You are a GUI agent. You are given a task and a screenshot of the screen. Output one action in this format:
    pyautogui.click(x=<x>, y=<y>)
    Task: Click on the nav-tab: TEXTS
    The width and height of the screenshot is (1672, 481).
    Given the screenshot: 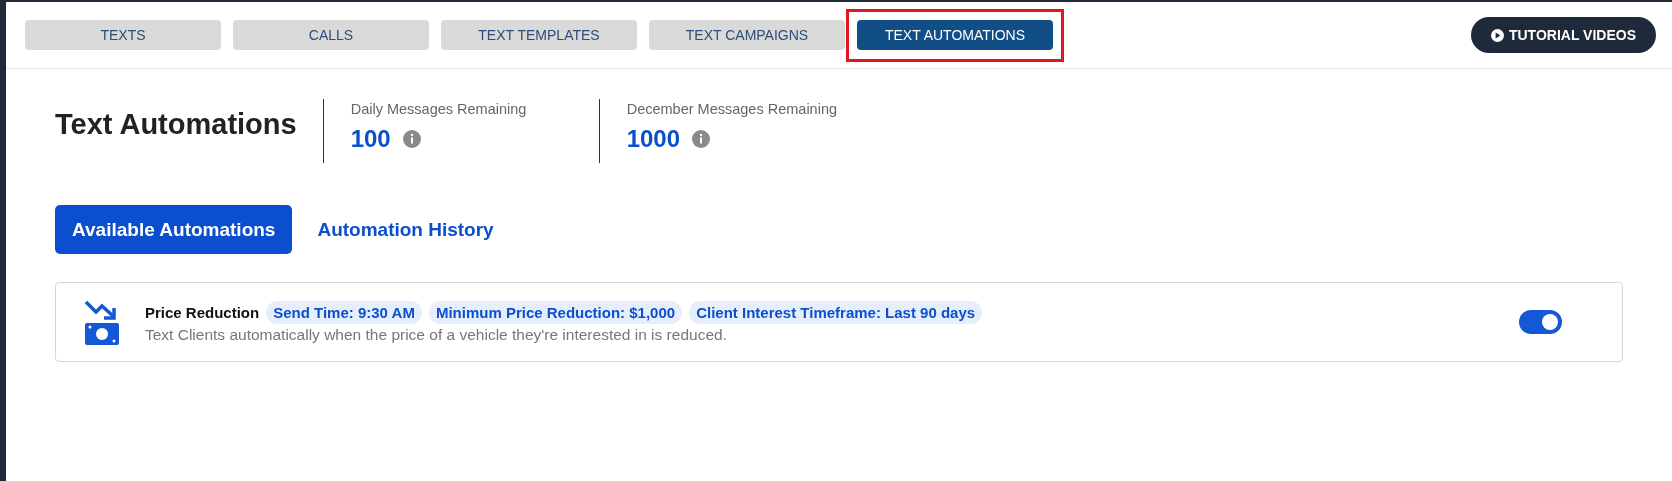 What is the action you would take?
    pyautogui.click(x=123, y=35)
    